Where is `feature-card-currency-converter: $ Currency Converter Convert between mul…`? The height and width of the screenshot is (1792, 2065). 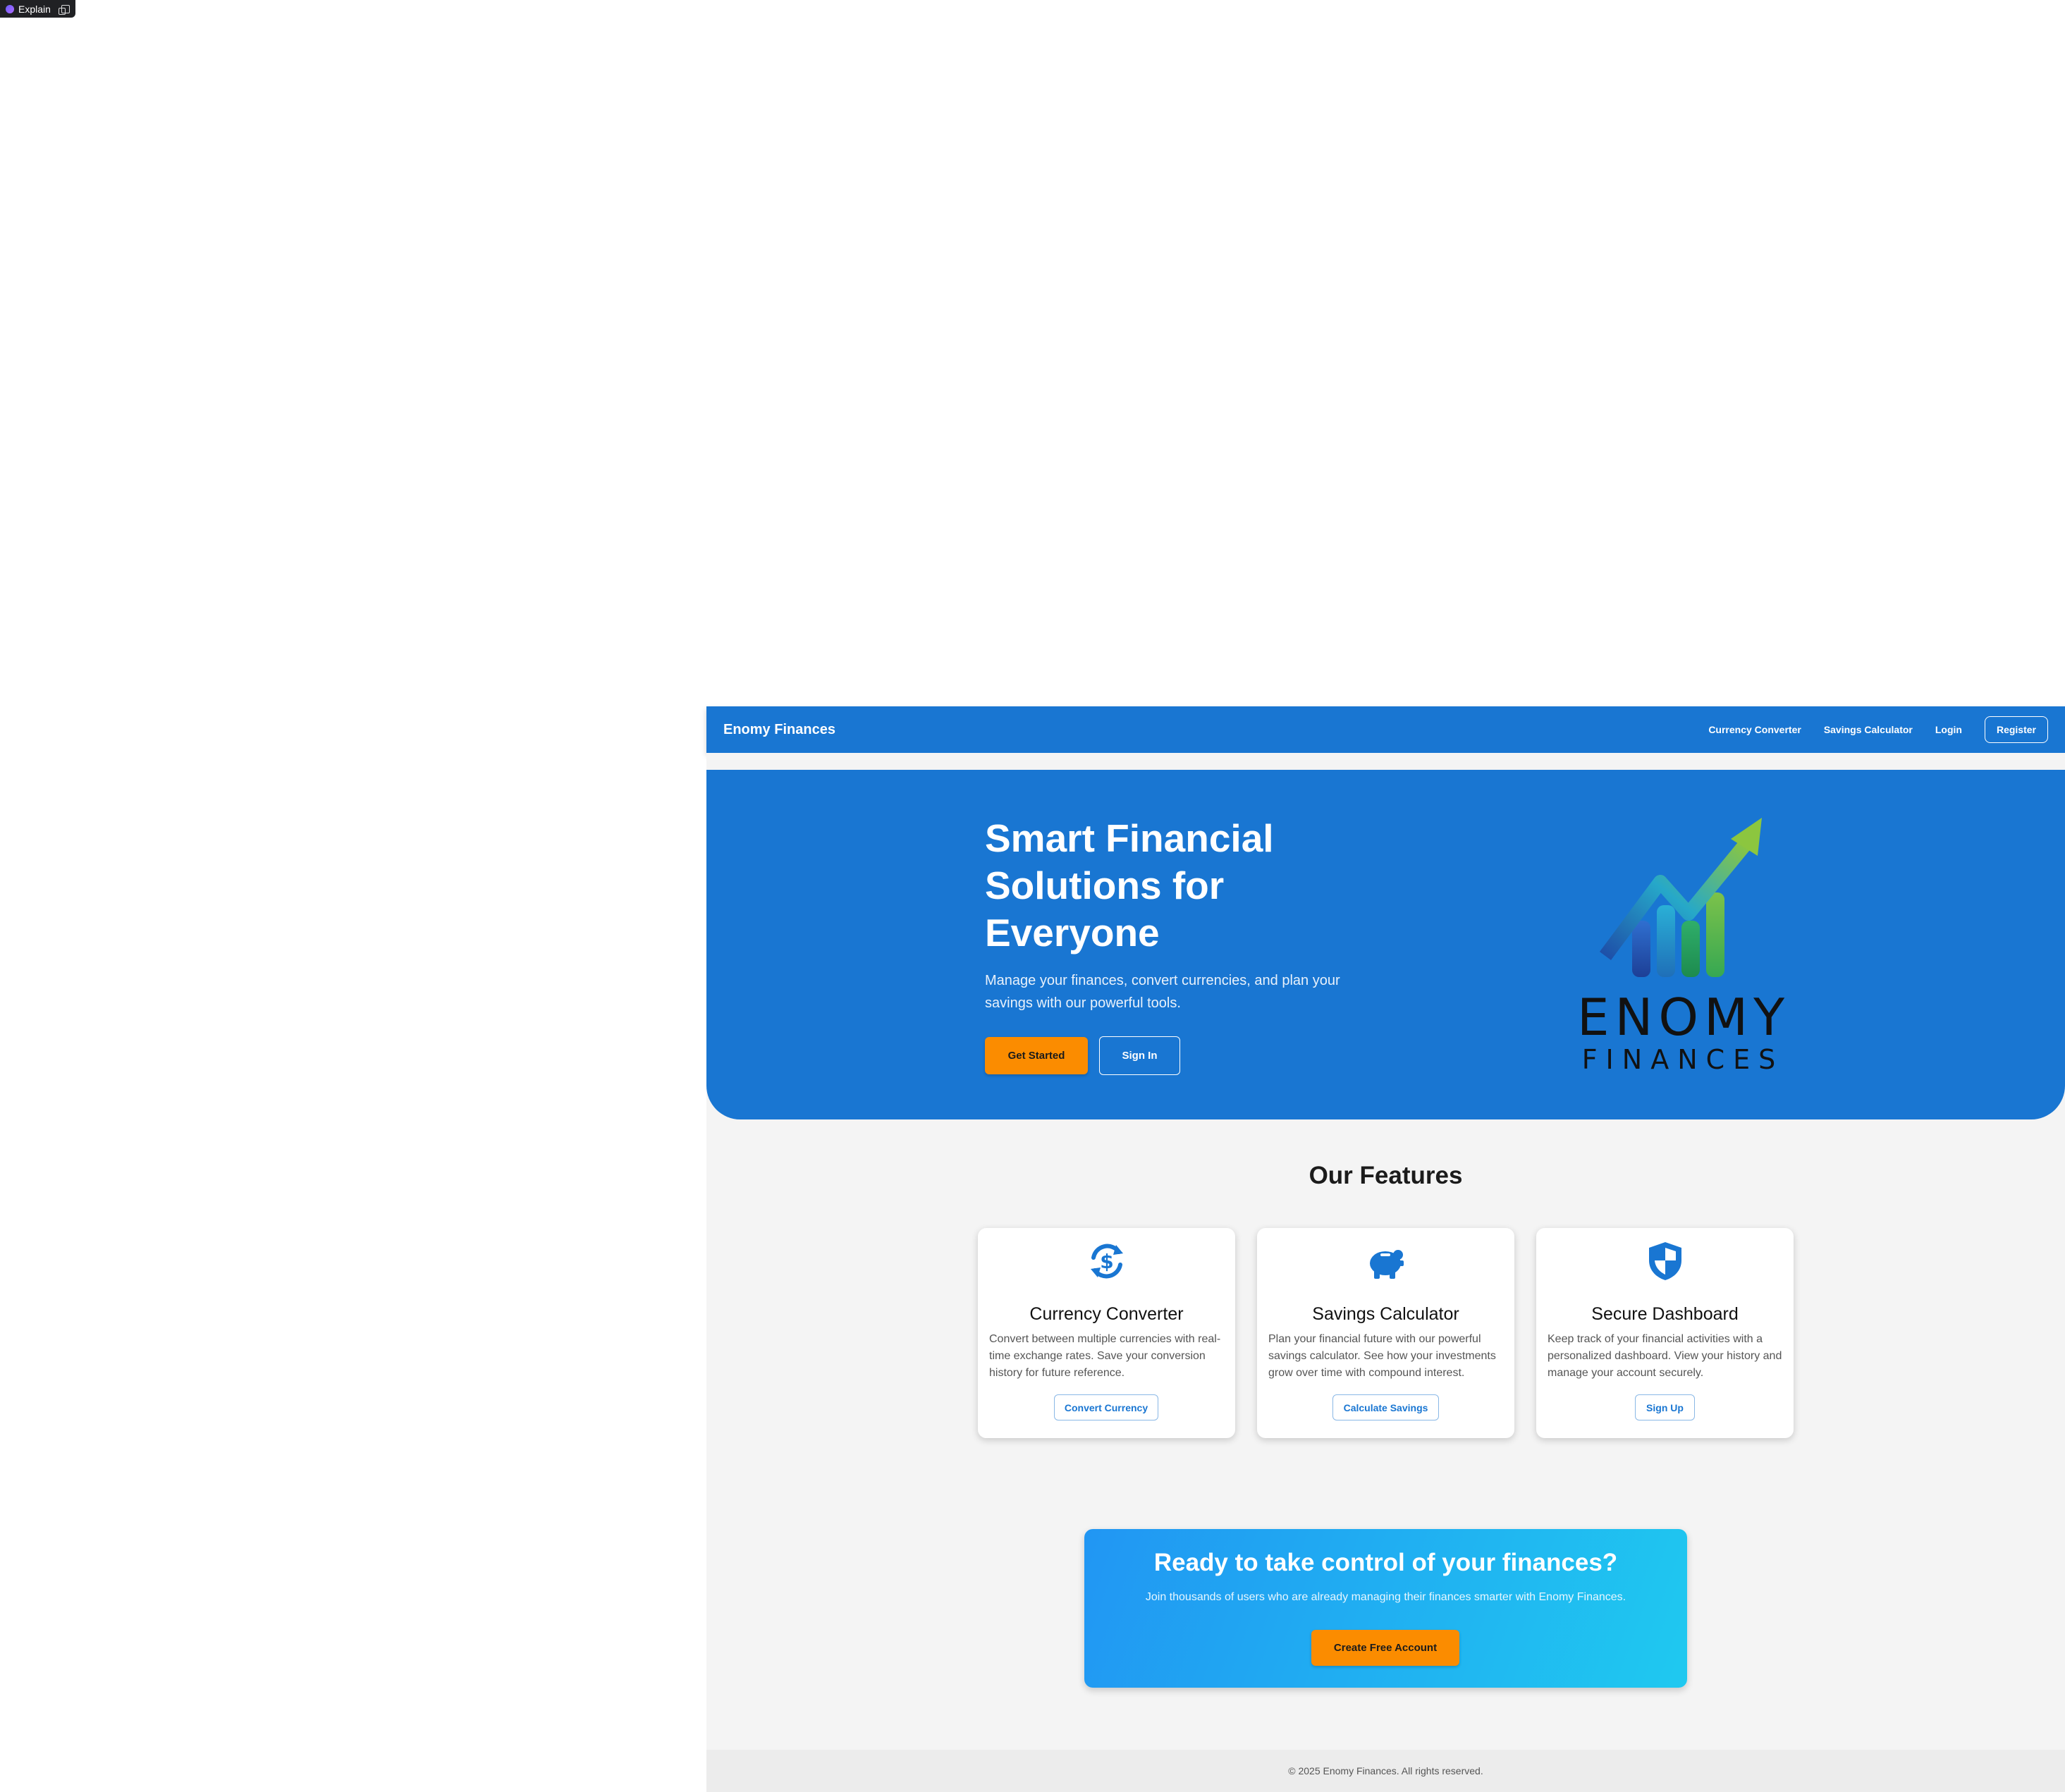 feature-card-currency-converter: $ Currency Converter Convert between mul… is located at coordinates (1106, 1333).